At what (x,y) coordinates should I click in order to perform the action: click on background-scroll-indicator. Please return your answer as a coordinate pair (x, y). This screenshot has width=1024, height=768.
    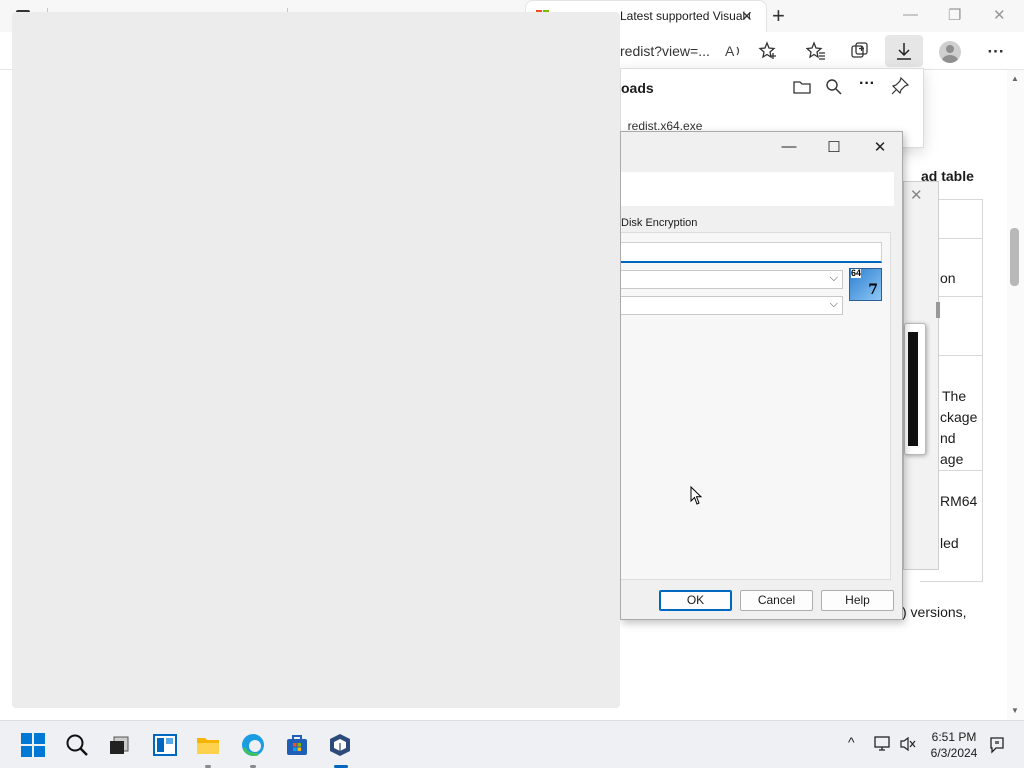
    Looking at the image, I should click on (938, 310).